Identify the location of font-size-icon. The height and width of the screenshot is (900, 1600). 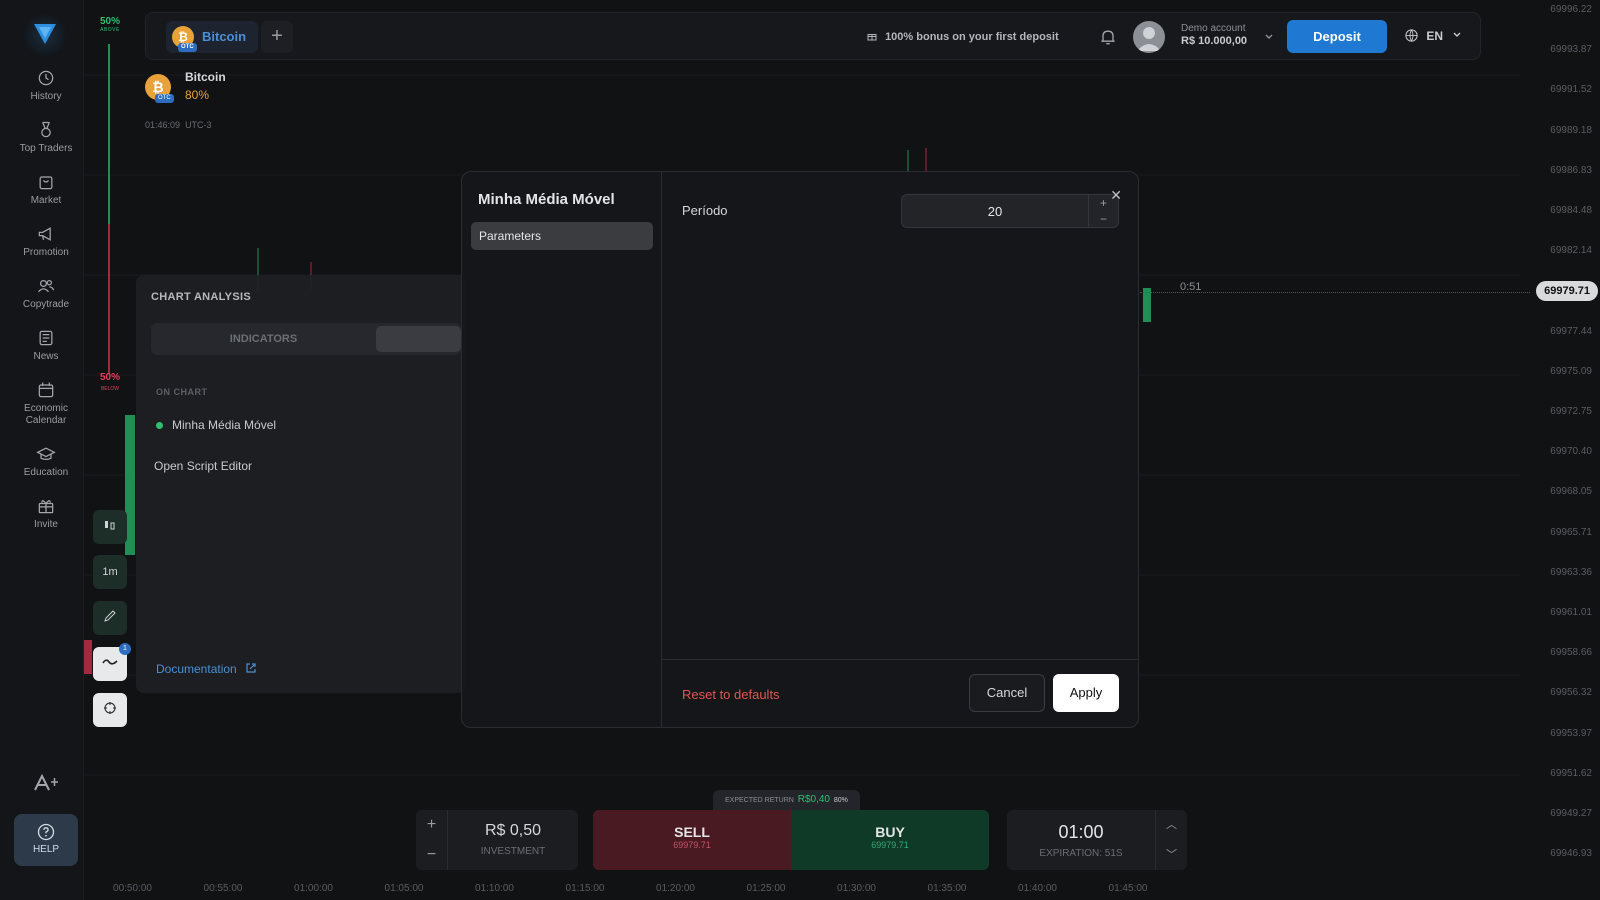
(46, 785).